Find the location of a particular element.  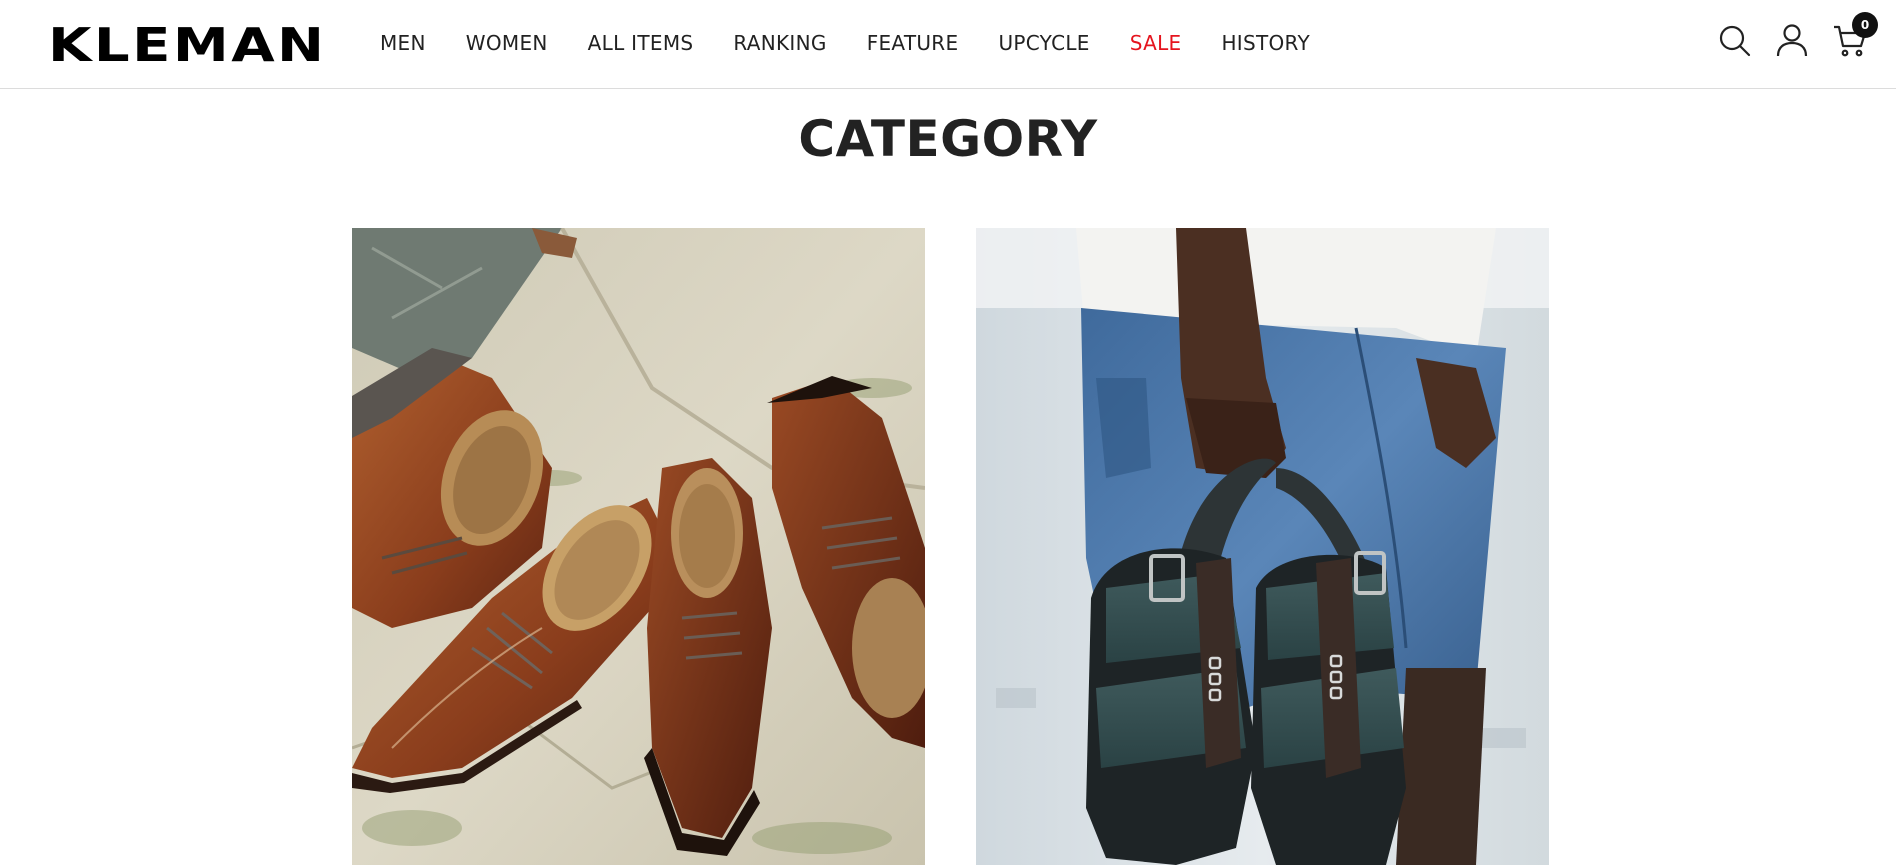

cart-count-badge: 0 is located at coordinates (1865, 25).